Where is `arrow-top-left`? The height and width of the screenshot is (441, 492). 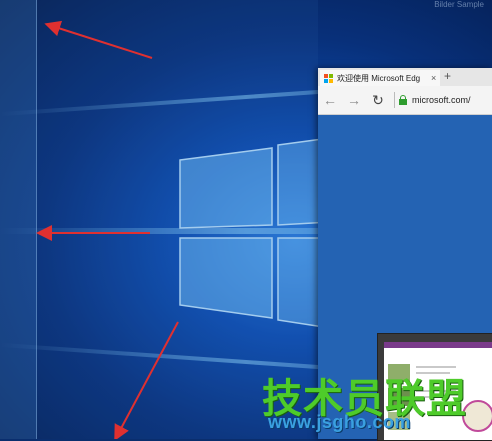 arrow-top-left is located at coordinates (98, 39).